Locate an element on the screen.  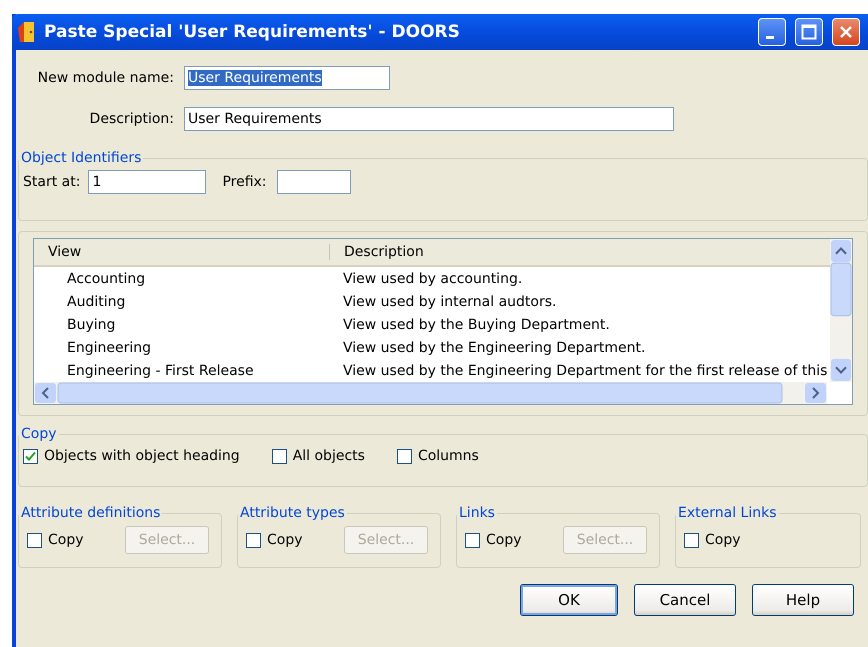
close-button is located at coordinates (846, 32).